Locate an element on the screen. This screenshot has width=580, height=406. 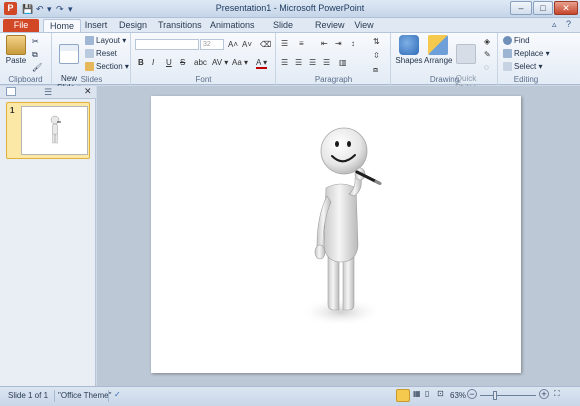
bullets-icon: ☰ is located at coordinates (284, 43).